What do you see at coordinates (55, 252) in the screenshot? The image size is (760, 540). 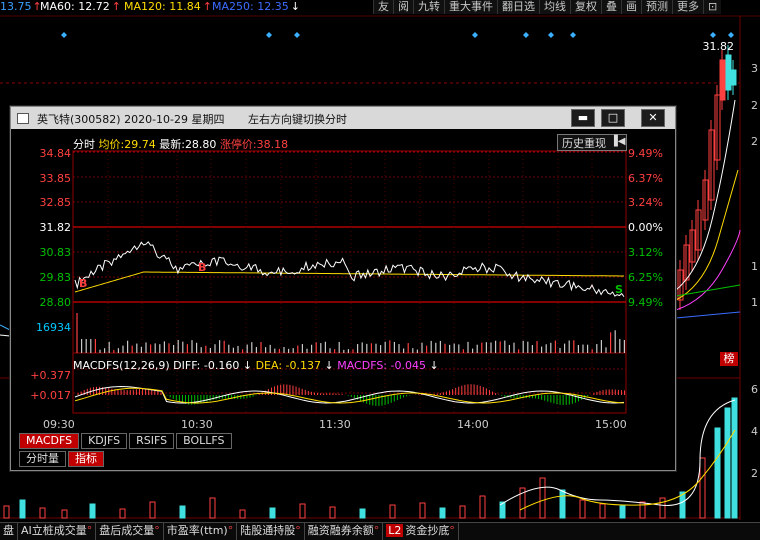 I see `price-axis-label: 30.83` at bounding box center [55, 252].